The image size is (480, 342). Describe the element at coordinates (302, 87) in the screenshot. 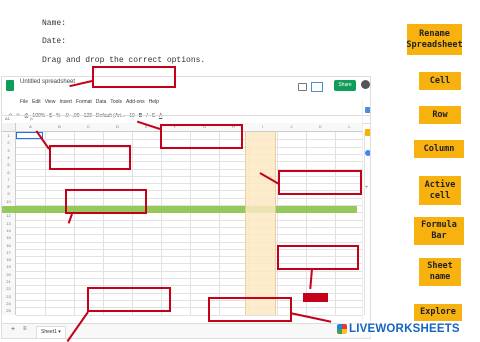

I see `comments-icon` at that location.